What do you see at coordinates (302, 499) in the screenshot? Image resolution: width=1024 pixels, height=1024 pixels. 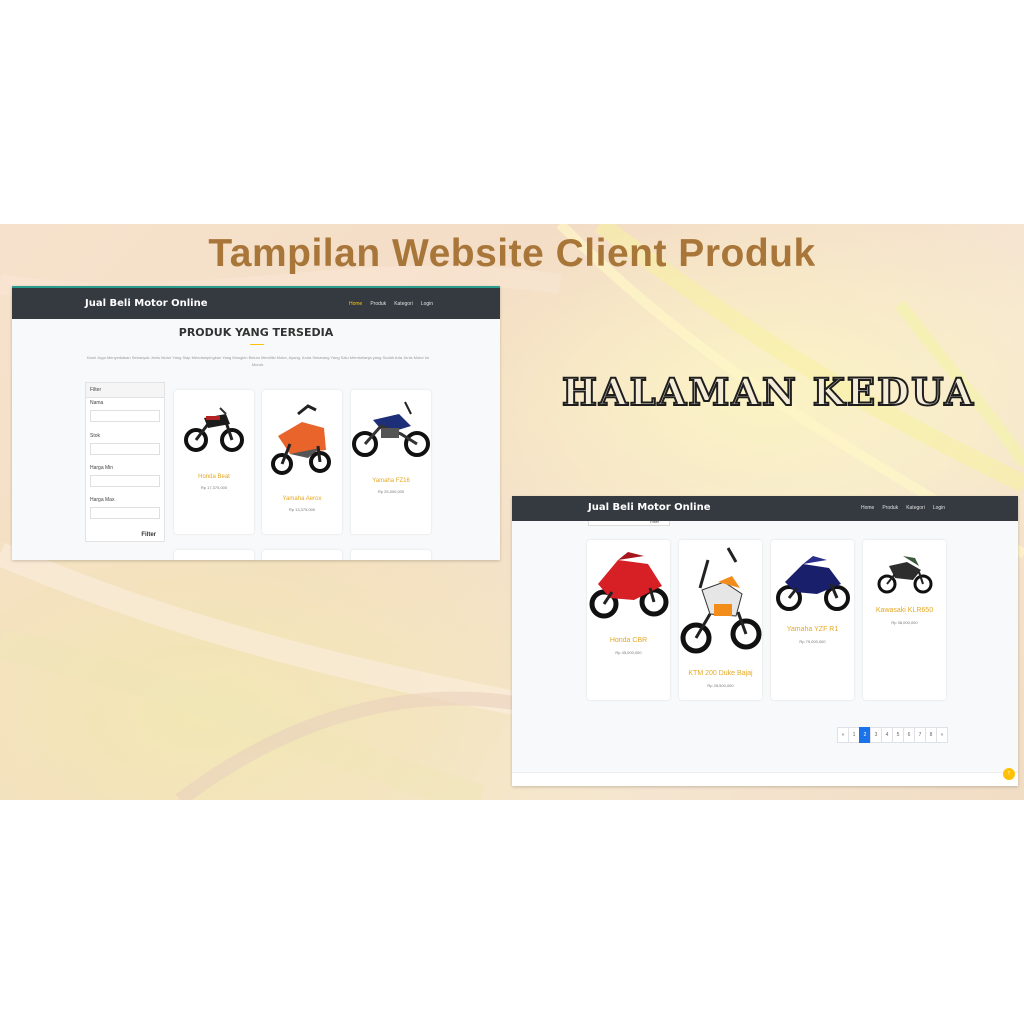 I see `product-name: Yamaha Aerox` at bounding box center [302, 499].